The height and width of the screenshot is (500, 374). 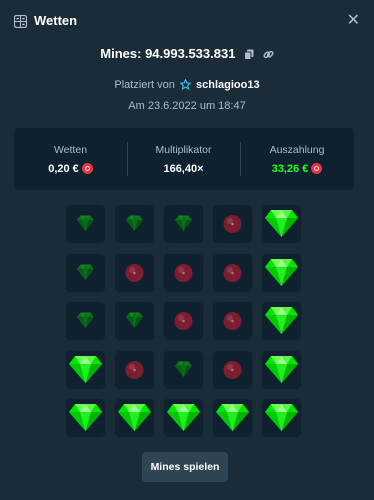 What do you see at coordinates (183, 150) in the screenshot?
I see `multiplier-label: Multiplikator` at bounding box center [183, 150].